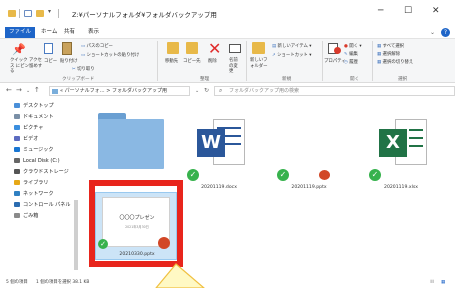 The image size is (455, 288). Describe the element at coordinates (110, 55) in the screenshot. I see `paste-shortcut-button: ▭ ショートカットの貼り付け` at that location.